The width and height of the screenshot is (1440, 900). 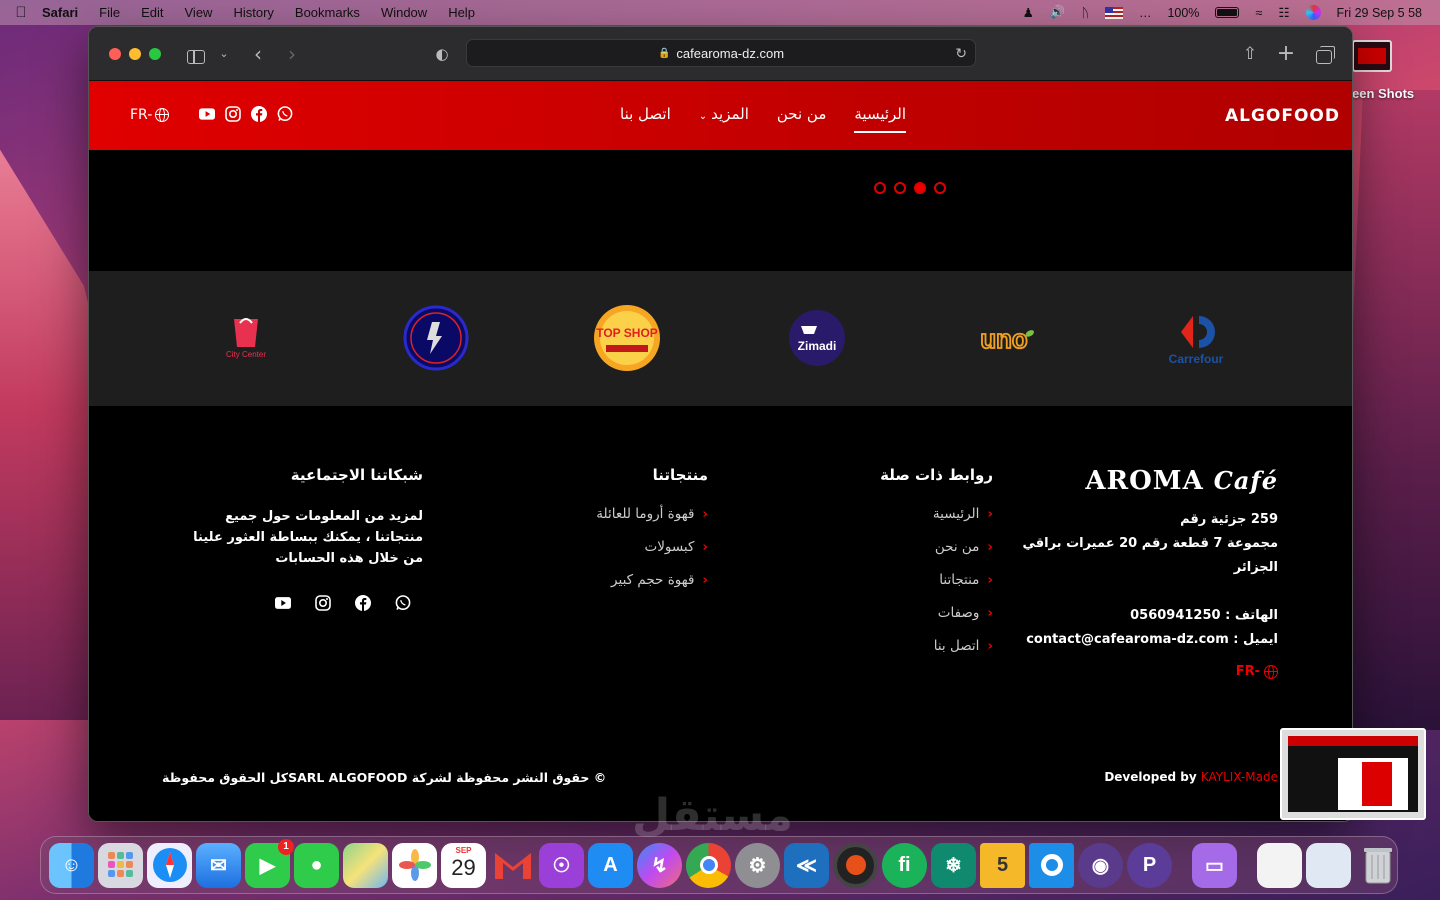 What do you see at coordinates (1286, 54) in the screenshot?
I see `new-tab-icon: +` at bounding box center [1286, 54].